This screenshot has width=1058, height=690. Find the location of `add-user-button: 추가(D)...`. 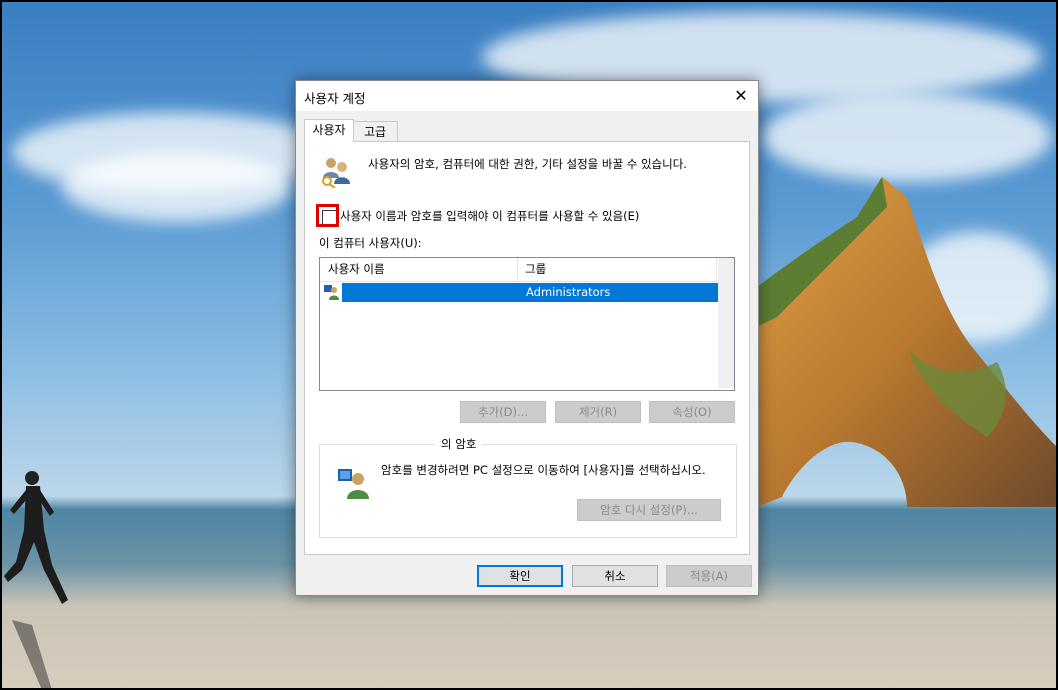

add-user-button: 추가(D)... is located at coordinates (503, 412).